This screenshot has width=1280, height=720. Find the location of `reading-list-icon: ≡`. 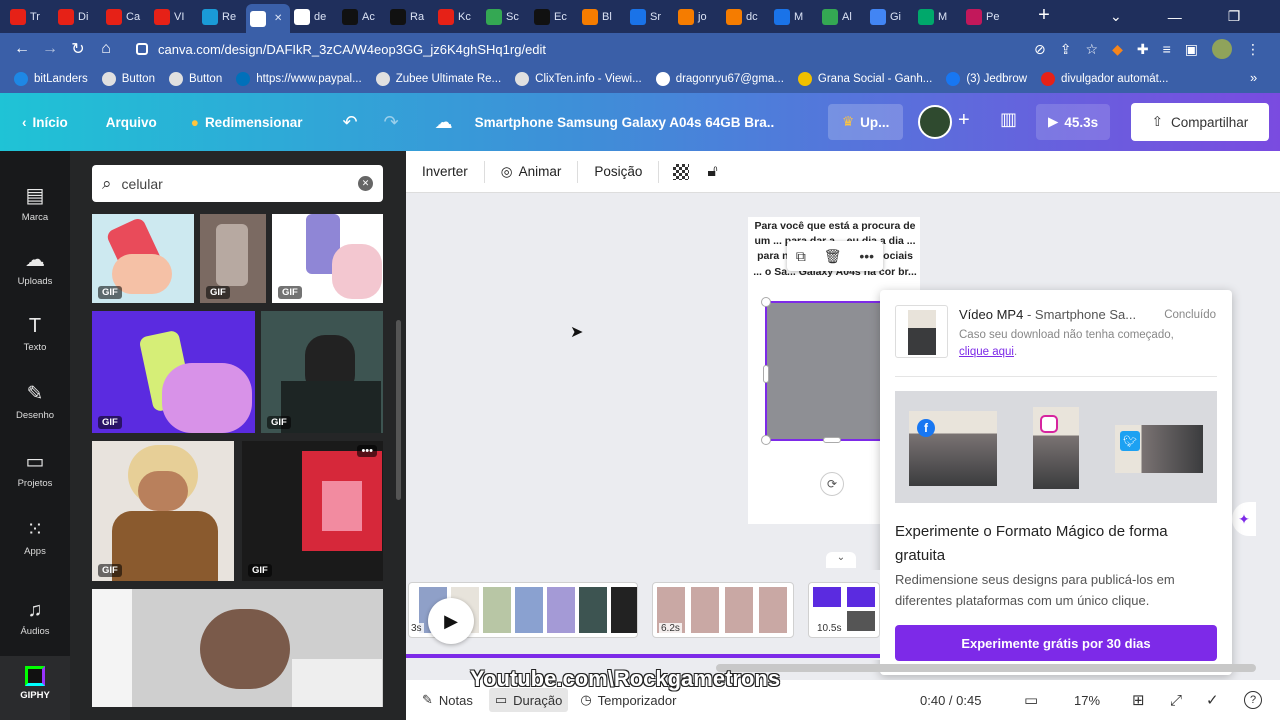

reading-list-icon: ≡ is located at coordinates (1167, 49).